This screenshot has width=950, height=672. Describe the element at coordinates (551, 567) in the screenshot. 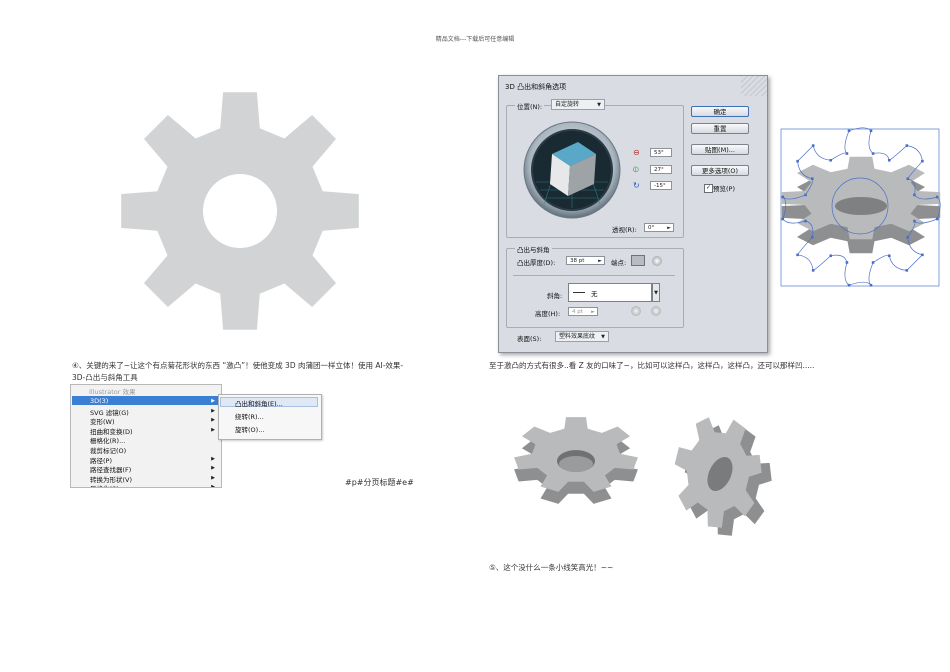

I see `bottom-caption: ⑤、这个没什么一条小线笑高光！~~` at that location.